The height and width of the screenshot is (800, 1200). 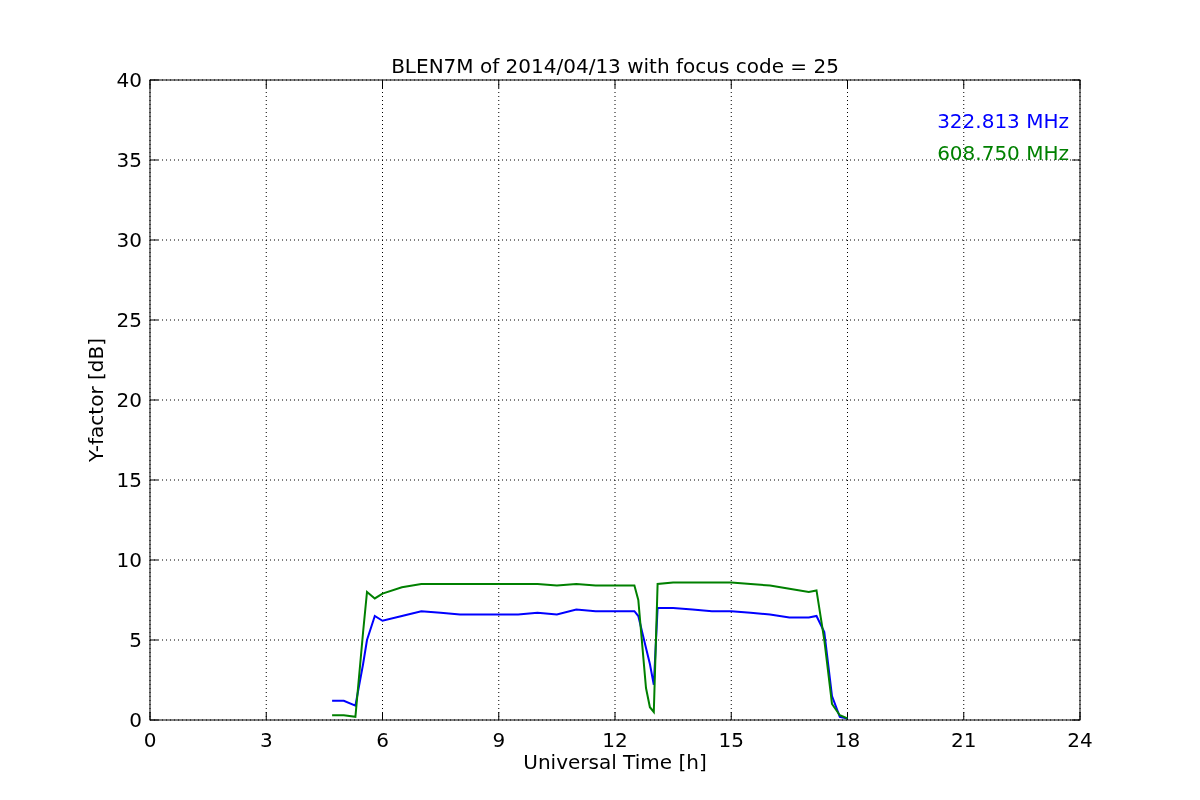 I want to click on y-tick-label: 35, so click(x=129, y=160).